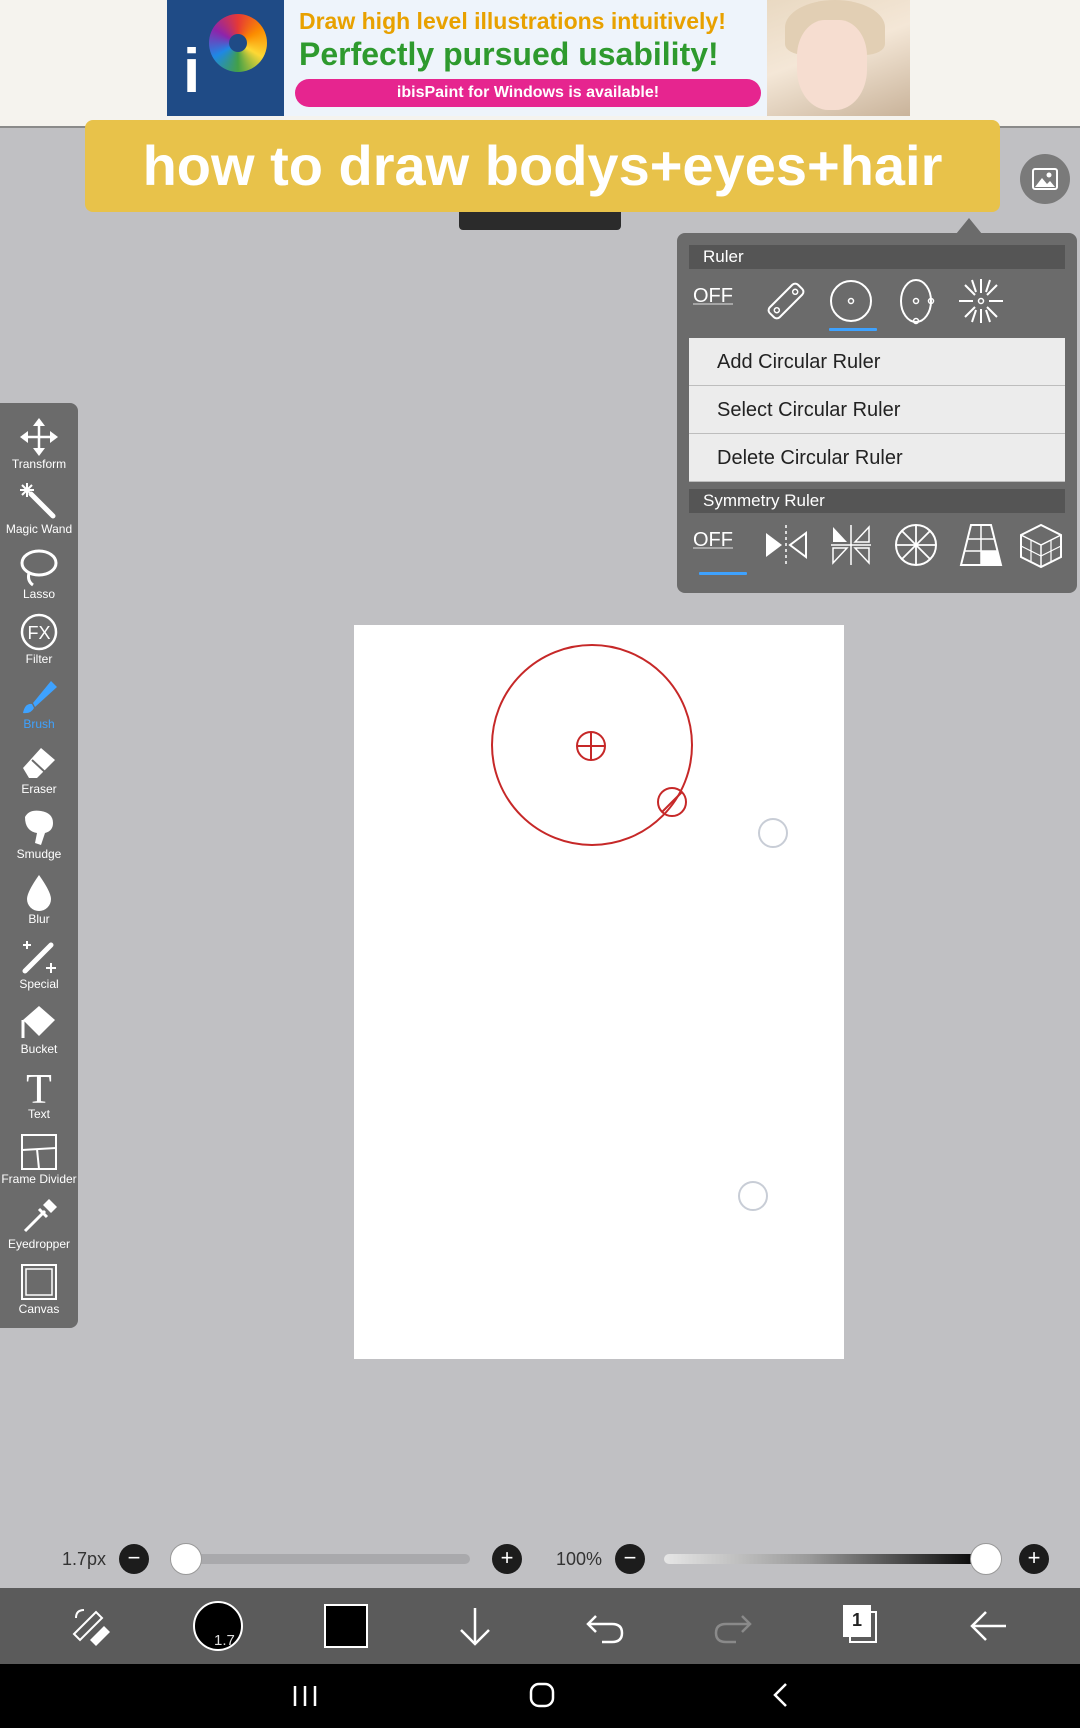  Describe the element at coordinates (849, 545) in the screenshot. I see `kaleidoscope-ruler-button` at that location.